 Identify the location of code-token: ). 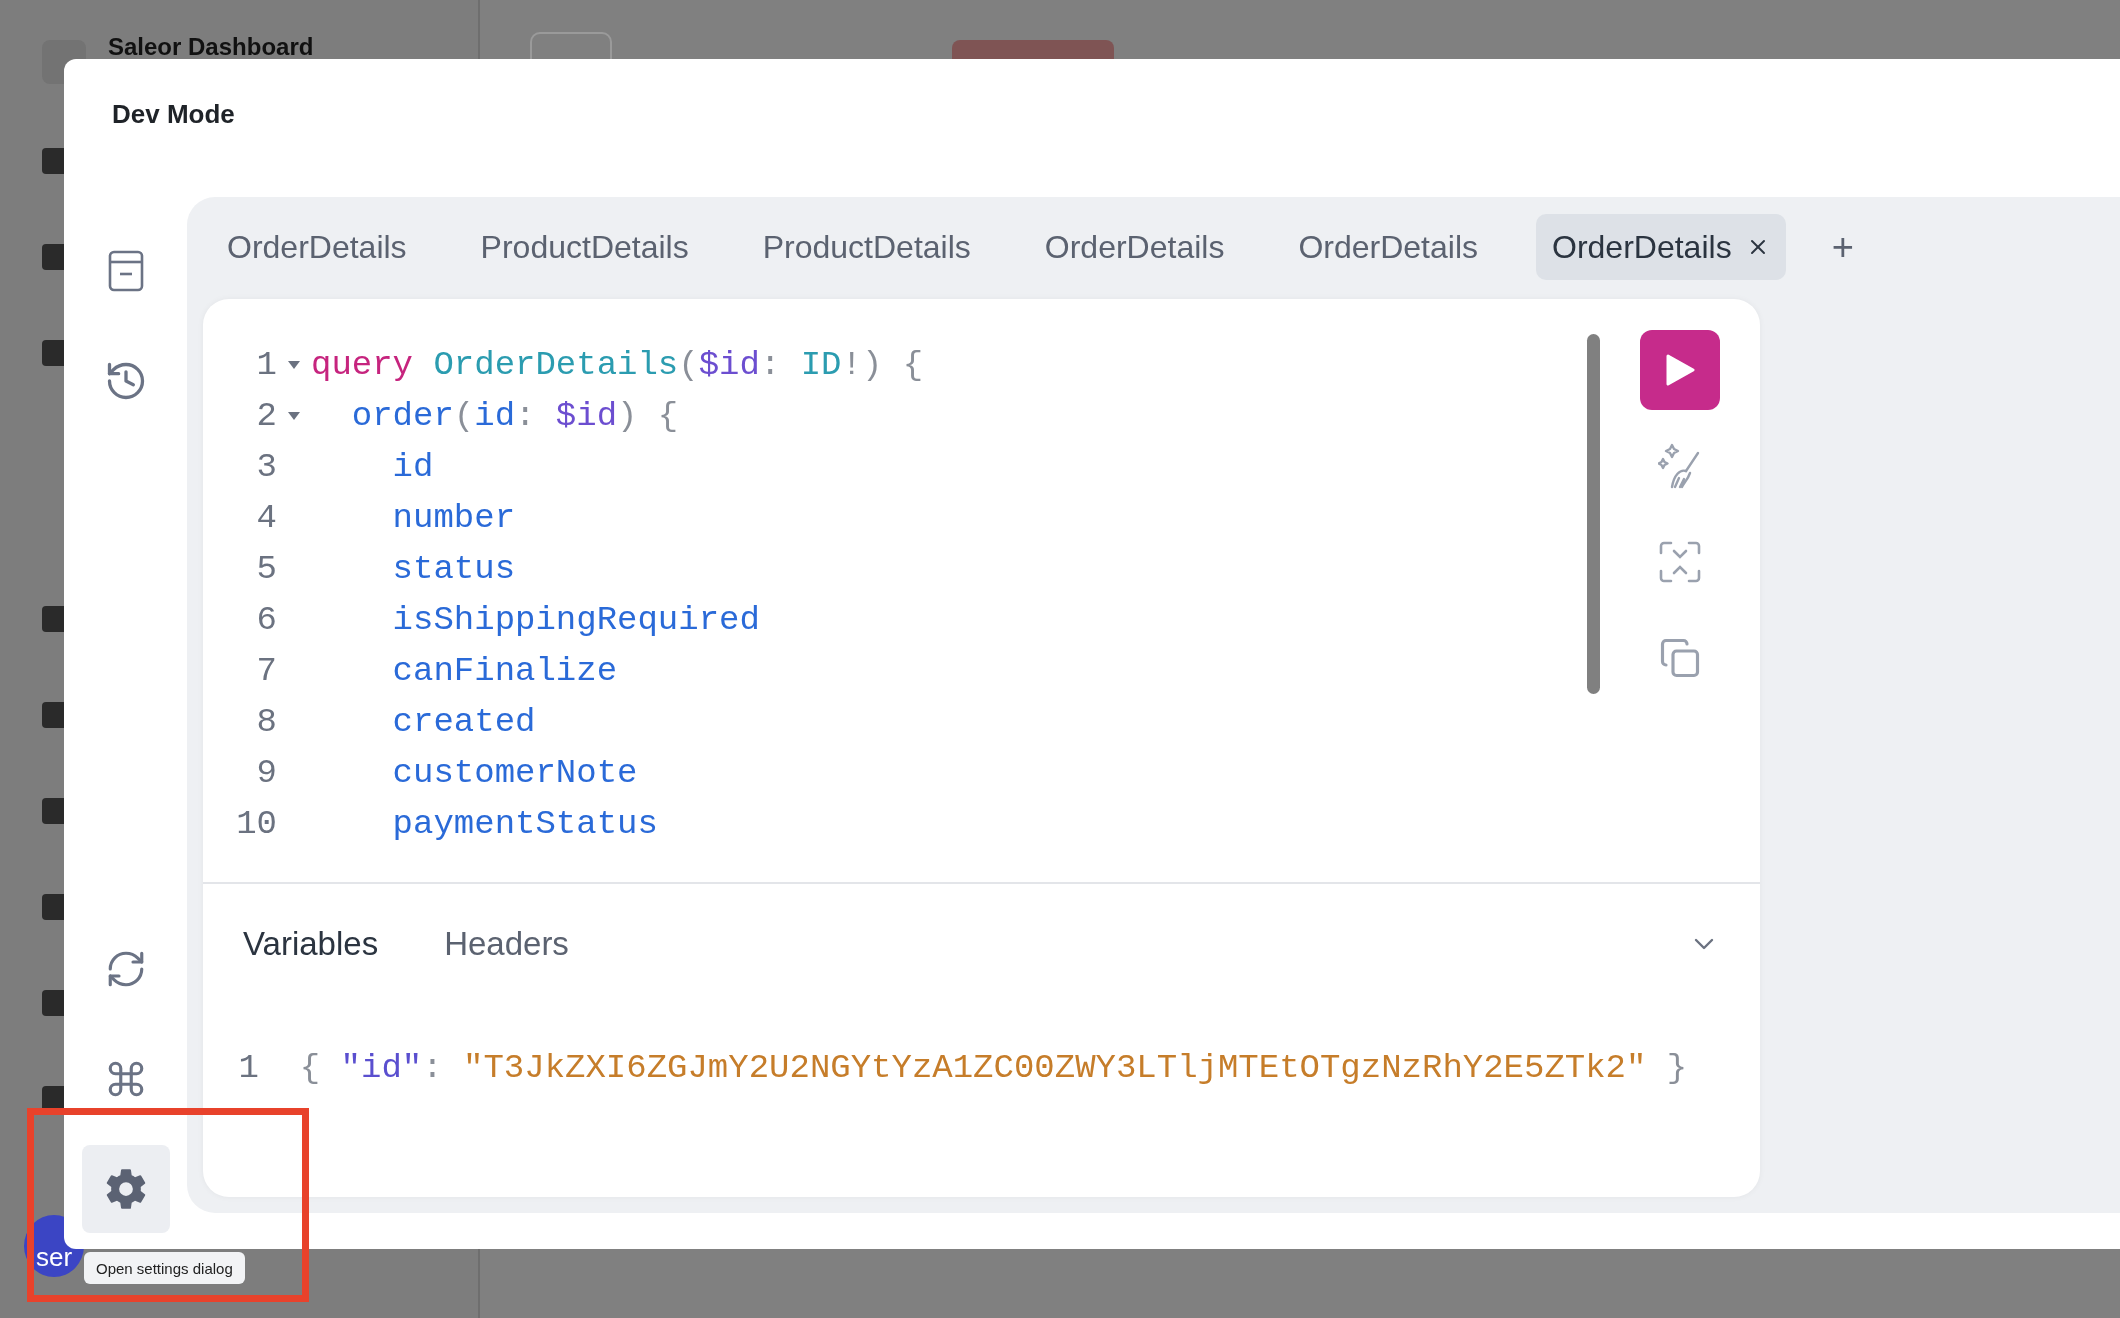
(627, 415).